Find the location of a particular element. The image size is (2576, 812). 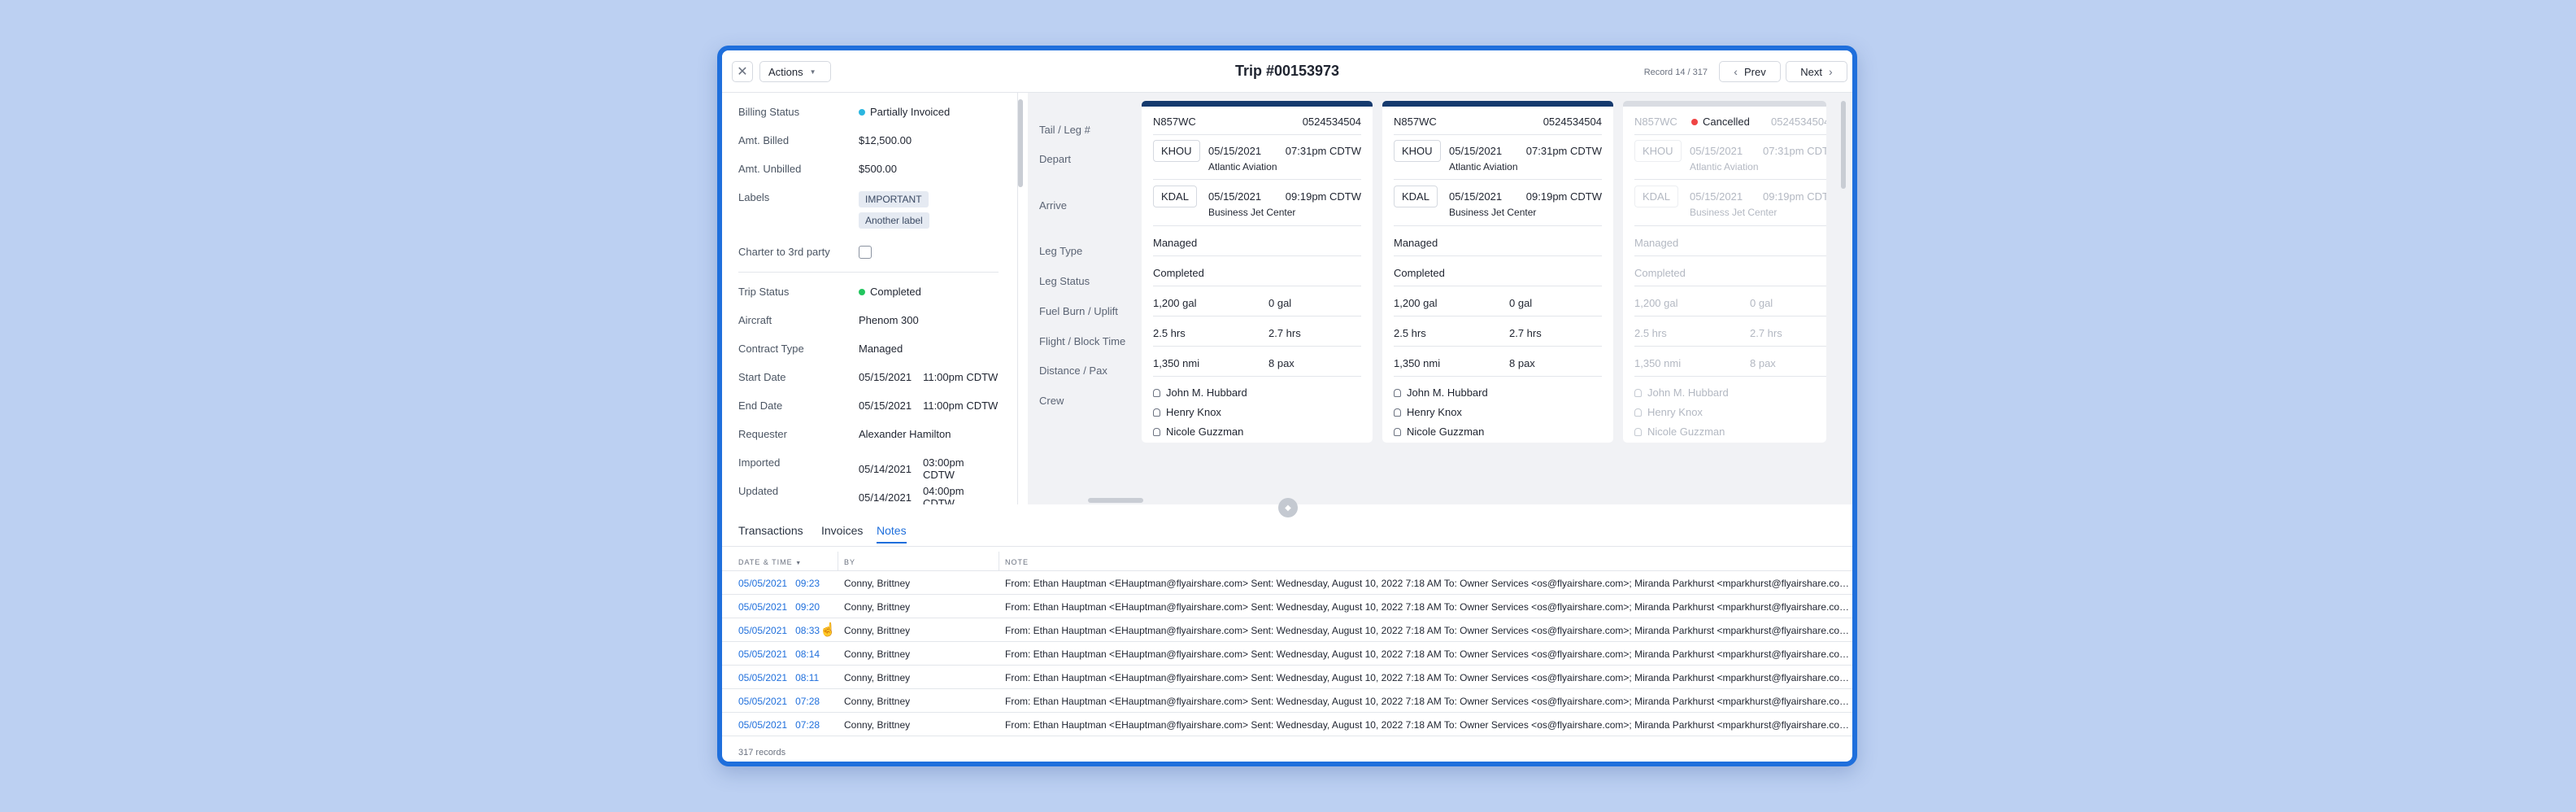

actions-button: Actions ▼ is located at coordinates (795, 71).